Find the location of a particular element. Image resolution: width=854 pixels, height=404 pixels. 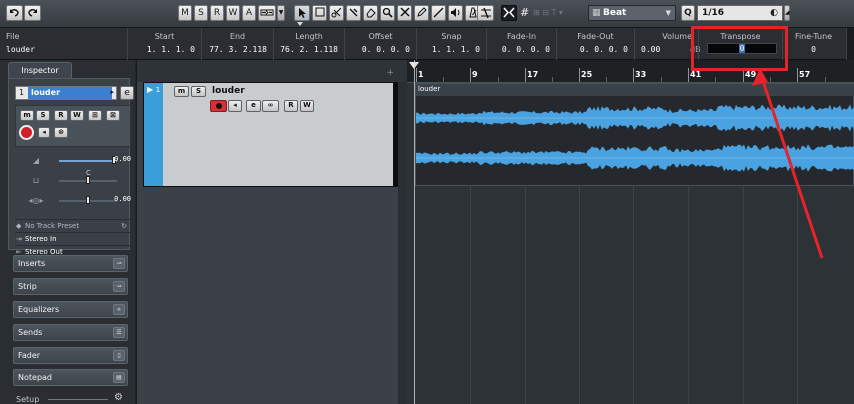

info-end: End 77. 3. 2.118 is located at coordinates (237, 44).